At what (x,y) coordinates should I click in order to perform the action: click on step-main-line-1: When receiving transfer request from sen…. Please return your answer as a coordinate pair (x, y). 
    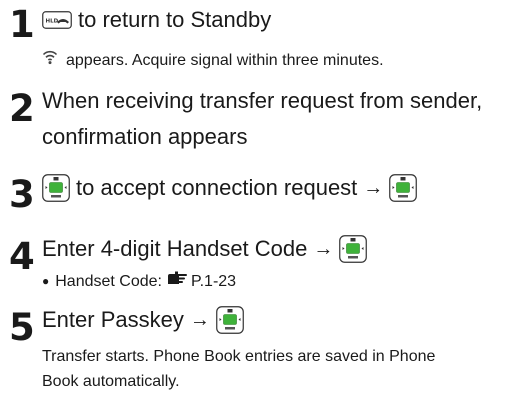
    Looking at the image, I should click on (262, 100).